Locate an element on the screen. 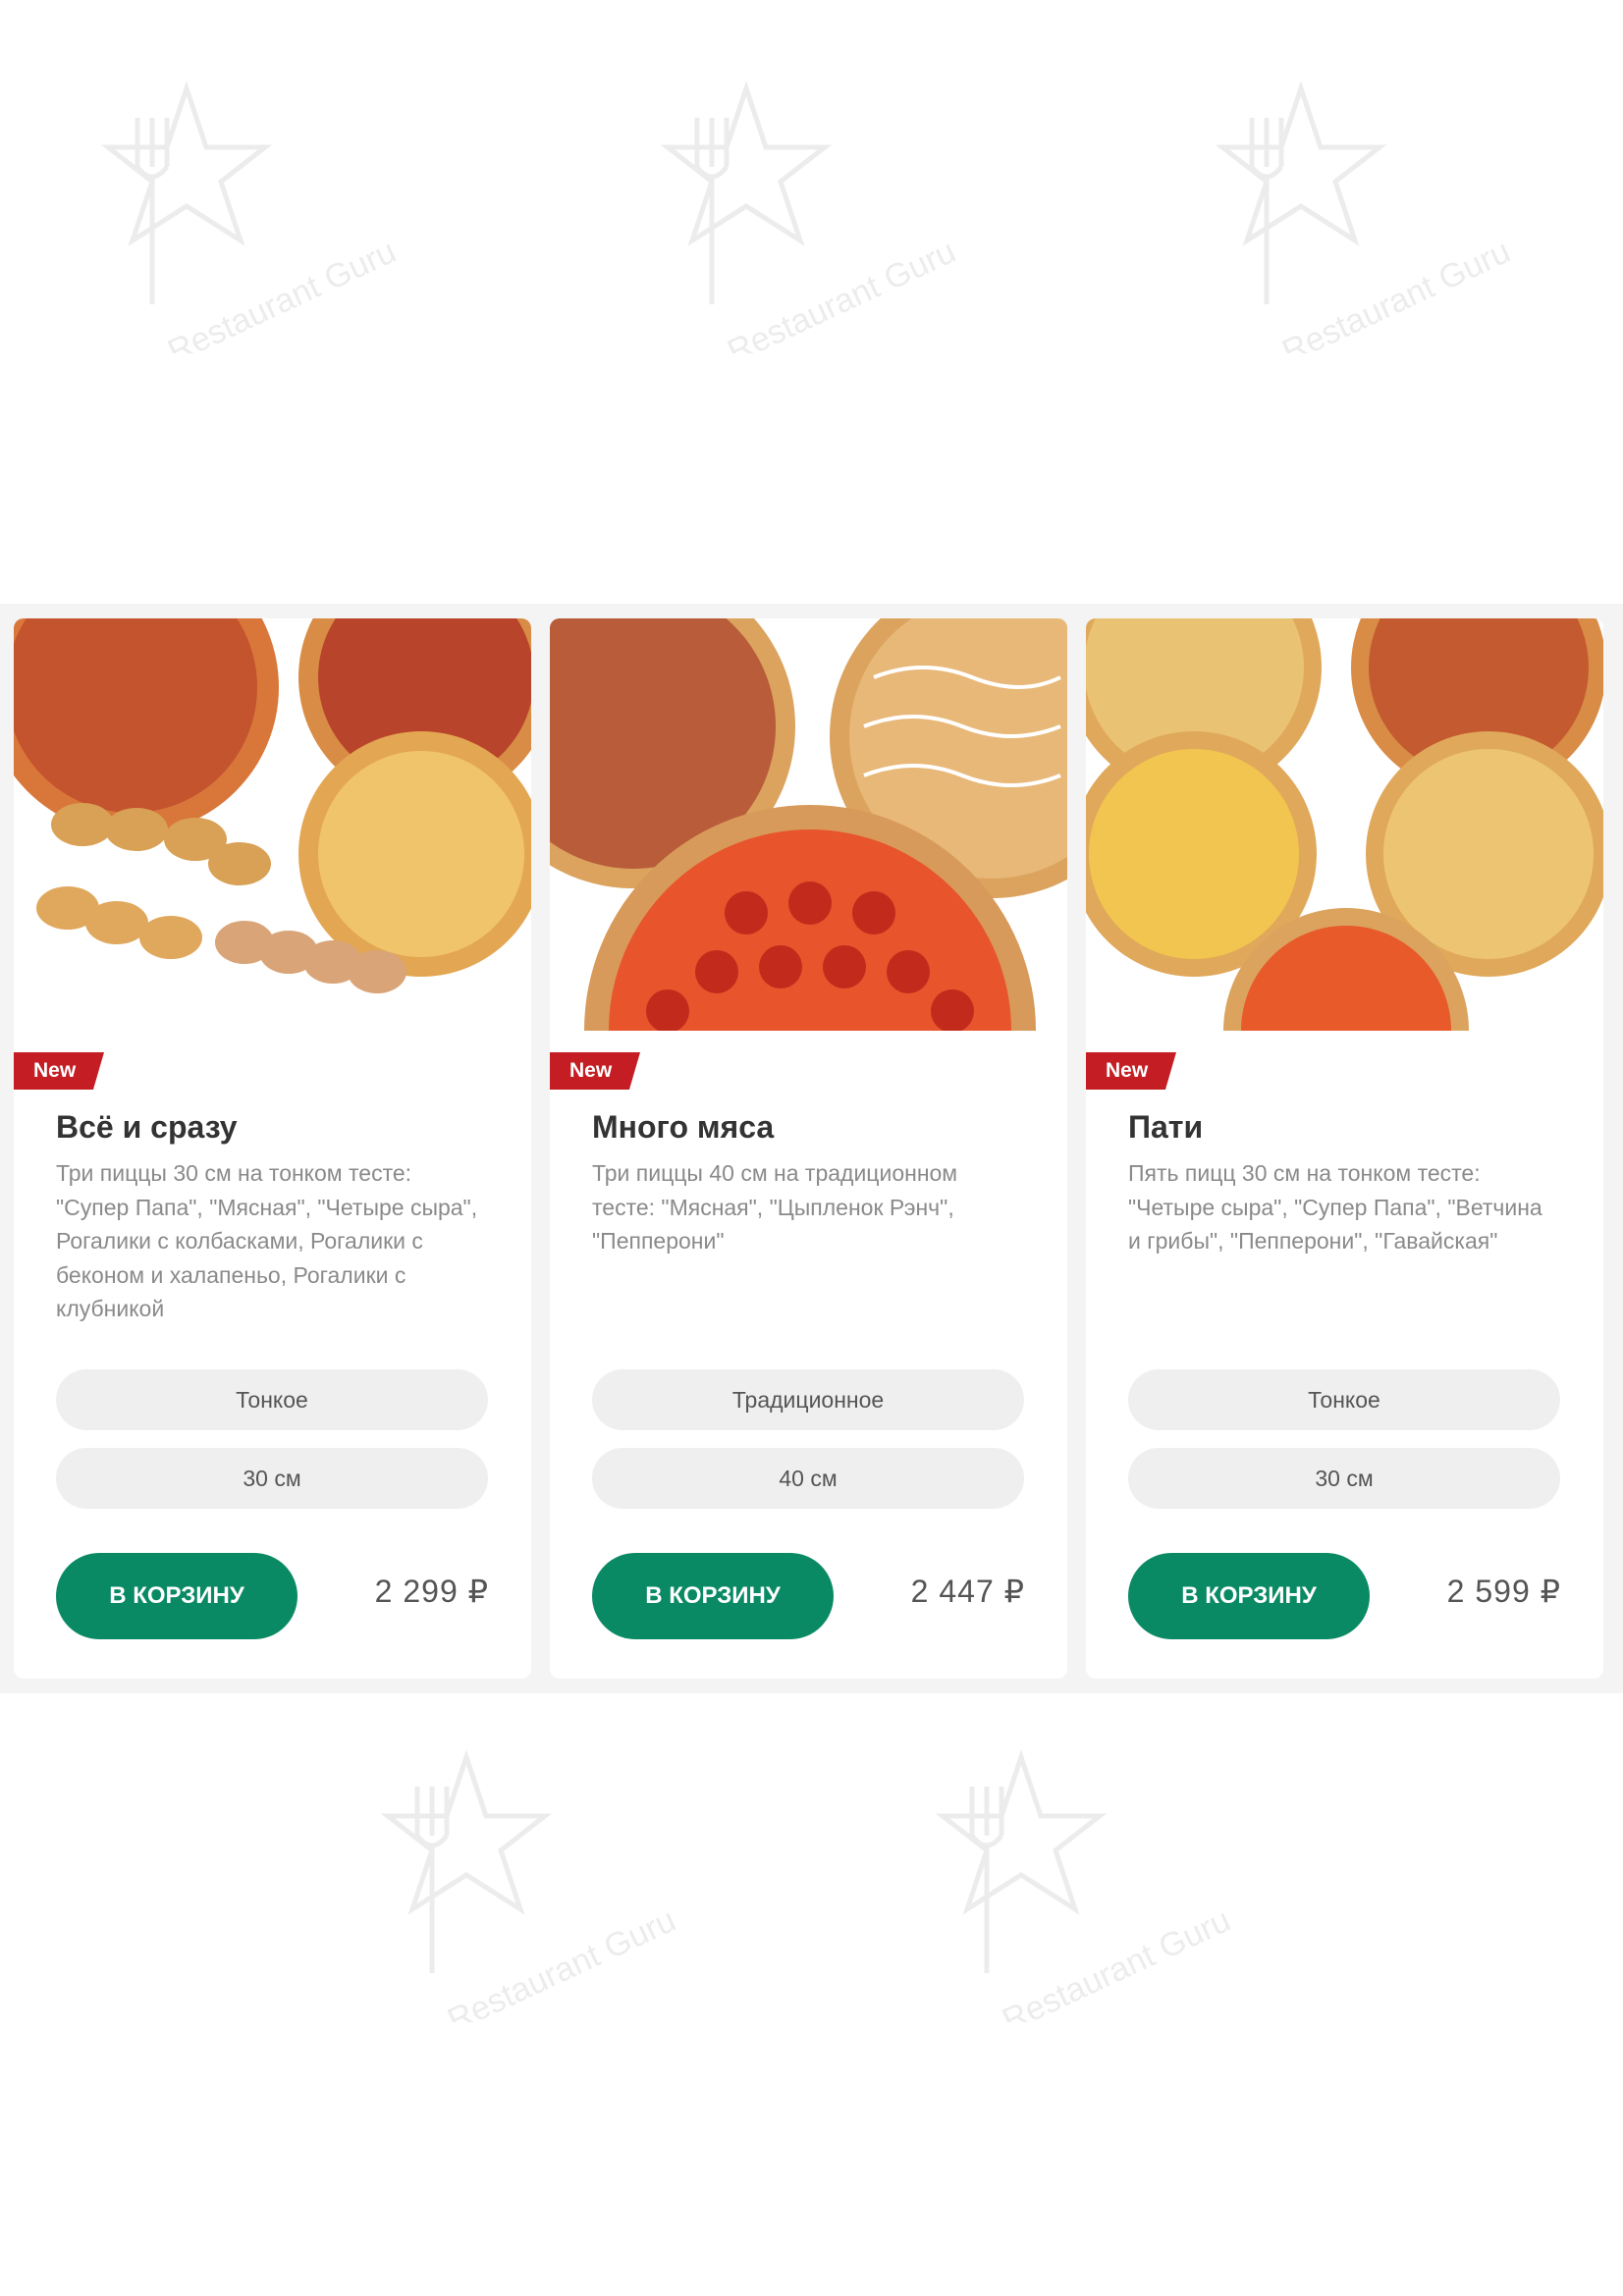 The width and height of the screenshot is (1623, 2296). product-title: Всё и сразу is located at coordinates (147, 1127).